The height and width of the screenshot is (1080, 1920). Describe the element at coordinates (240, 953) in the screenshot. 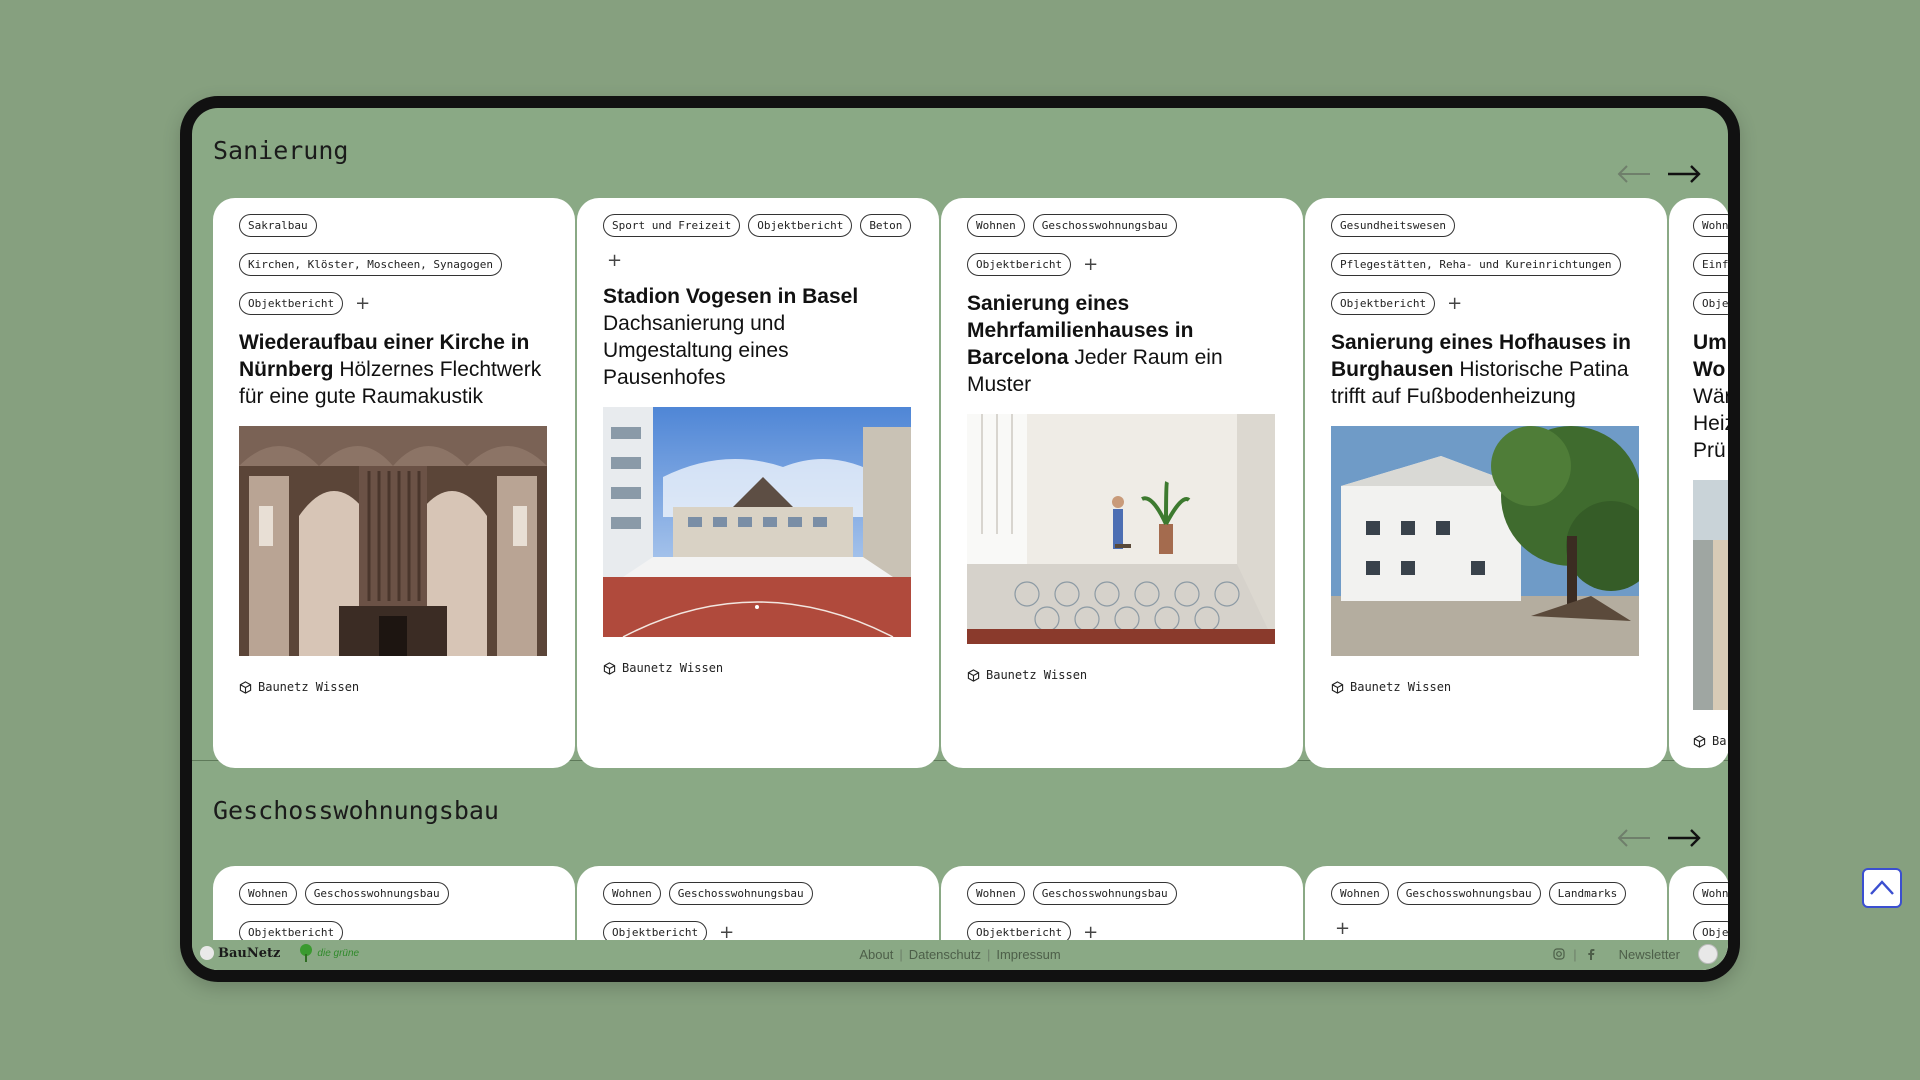

I see `baunetz-logo: BauNetz` at that location.